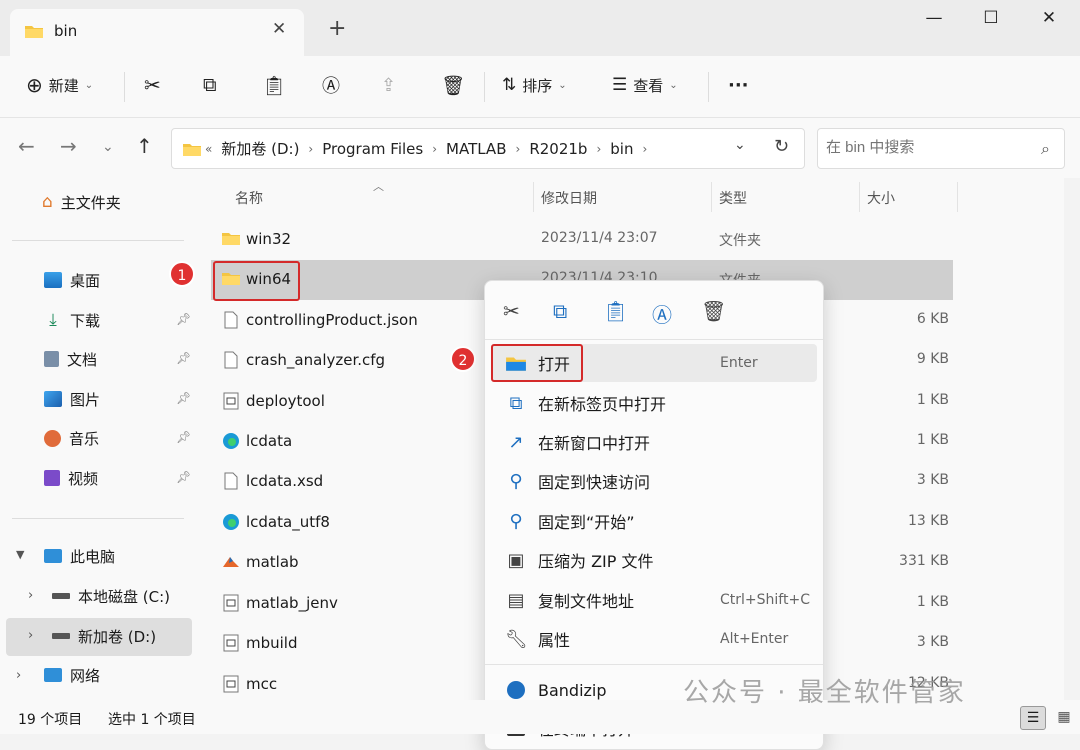  What do you see at coordinates (516, 600) in the screenshot?
I see `copy-path-icon: ▤` at bounding box center [516, 600].